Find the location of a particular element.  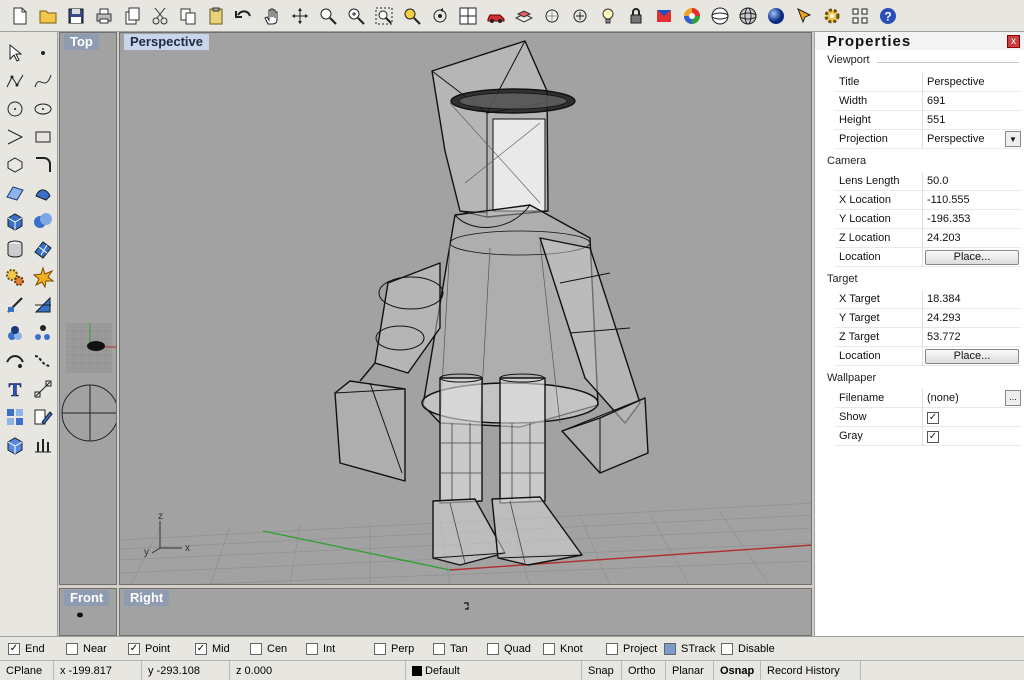

cut-icon is located at coordinates (160, 16).